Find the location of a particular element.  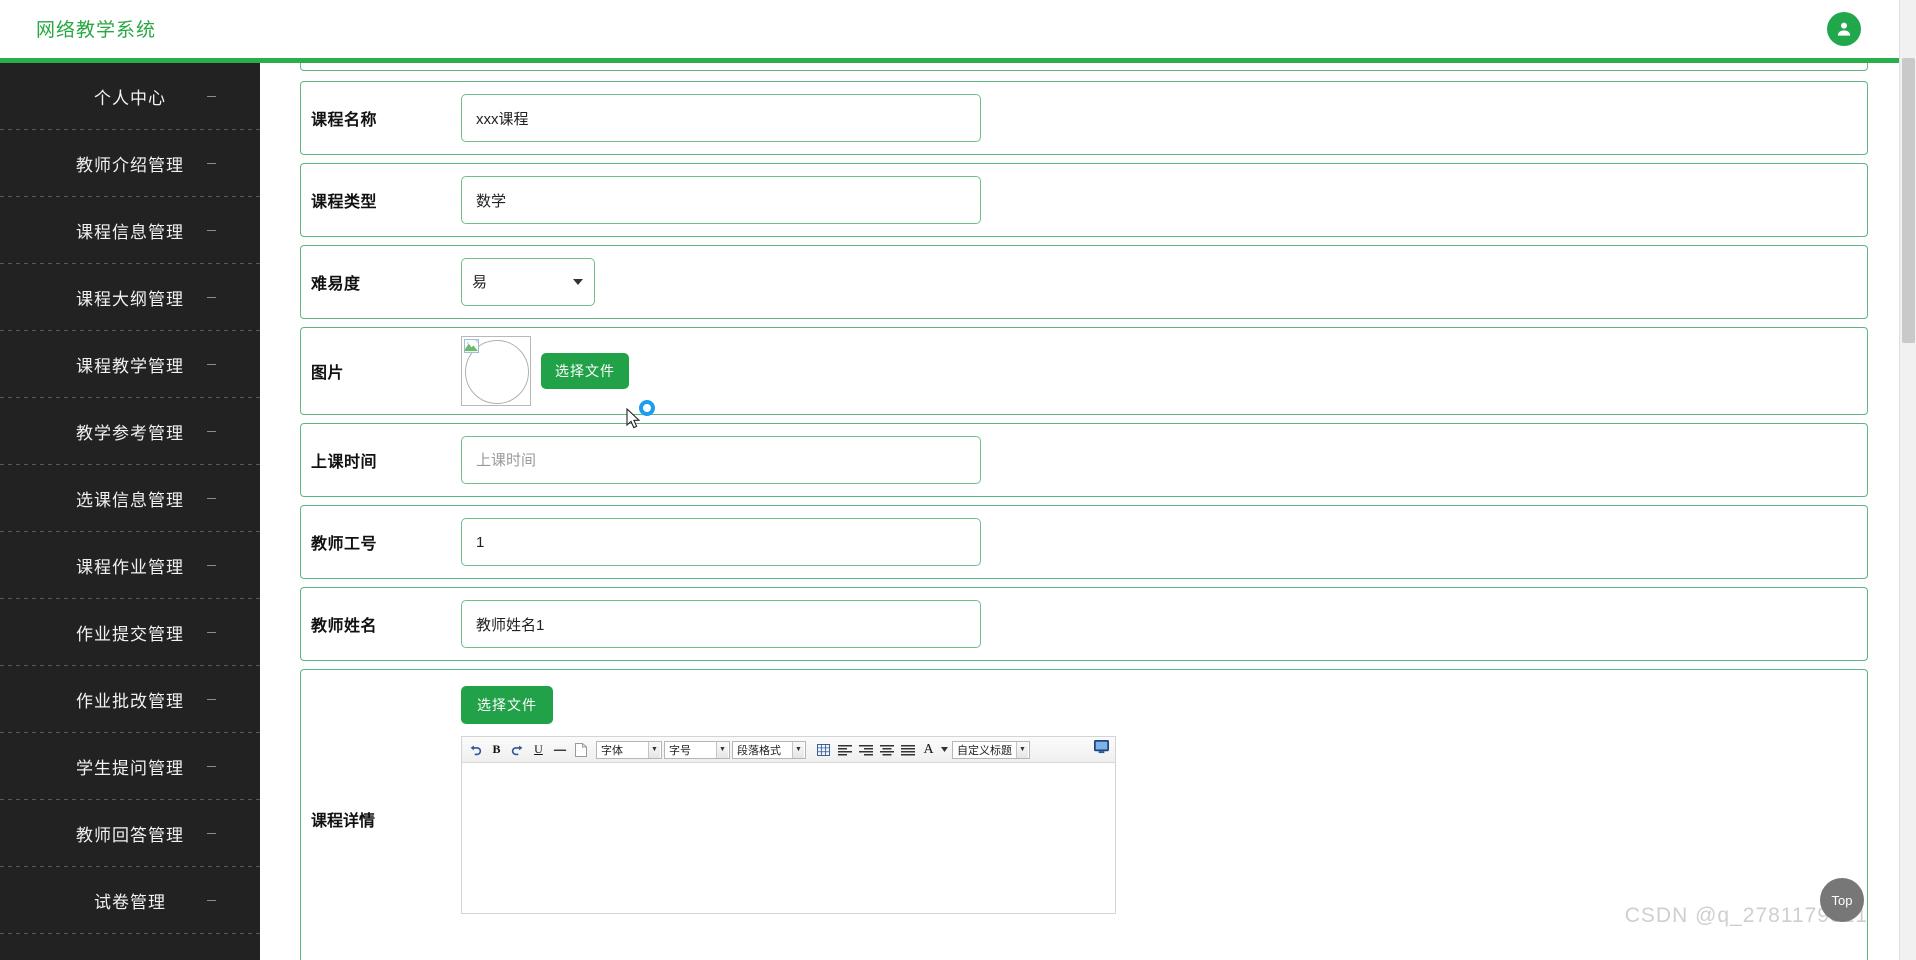

underline-button: U is located at coordinates (538, 750).